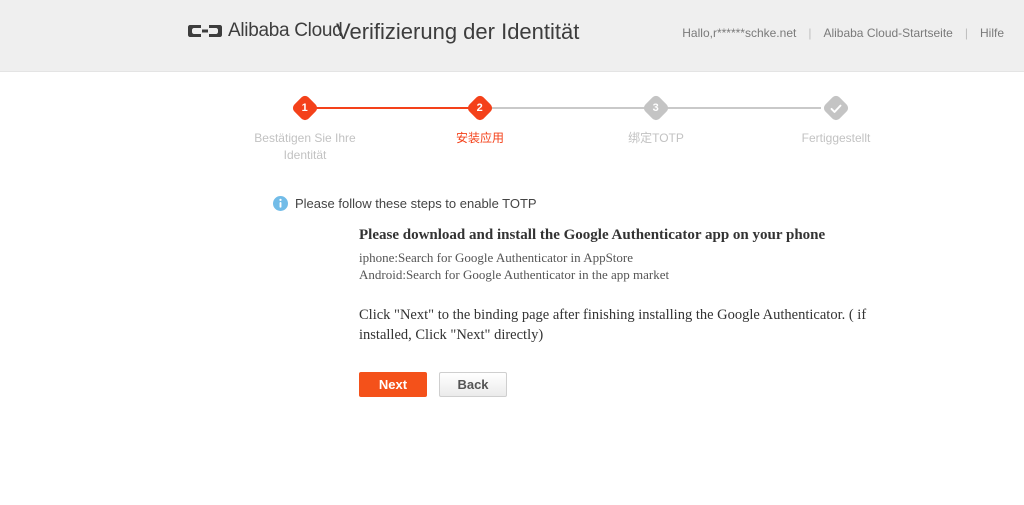 This screenshot has width=1024, height=505. What do you see at coordinates (479, 138) in the screenshot?
I see `step-2-label: 安装应用` at bounding box center [479, 138].